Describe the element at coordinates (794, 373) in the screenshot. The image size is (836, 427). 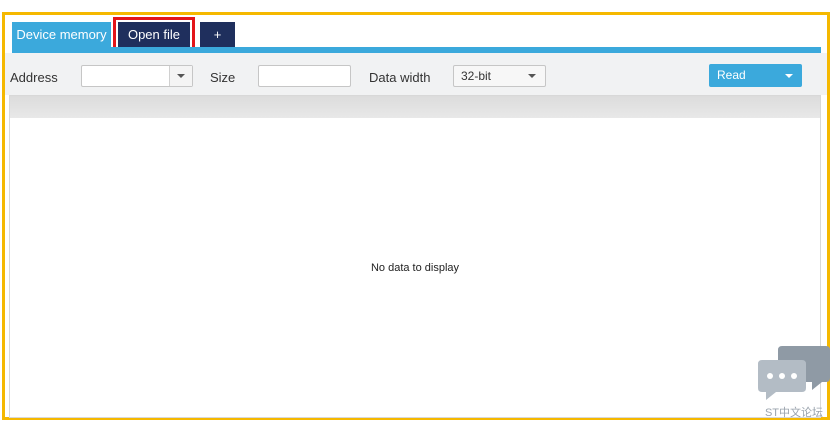
I see `chat-bubble-icon` at that location.